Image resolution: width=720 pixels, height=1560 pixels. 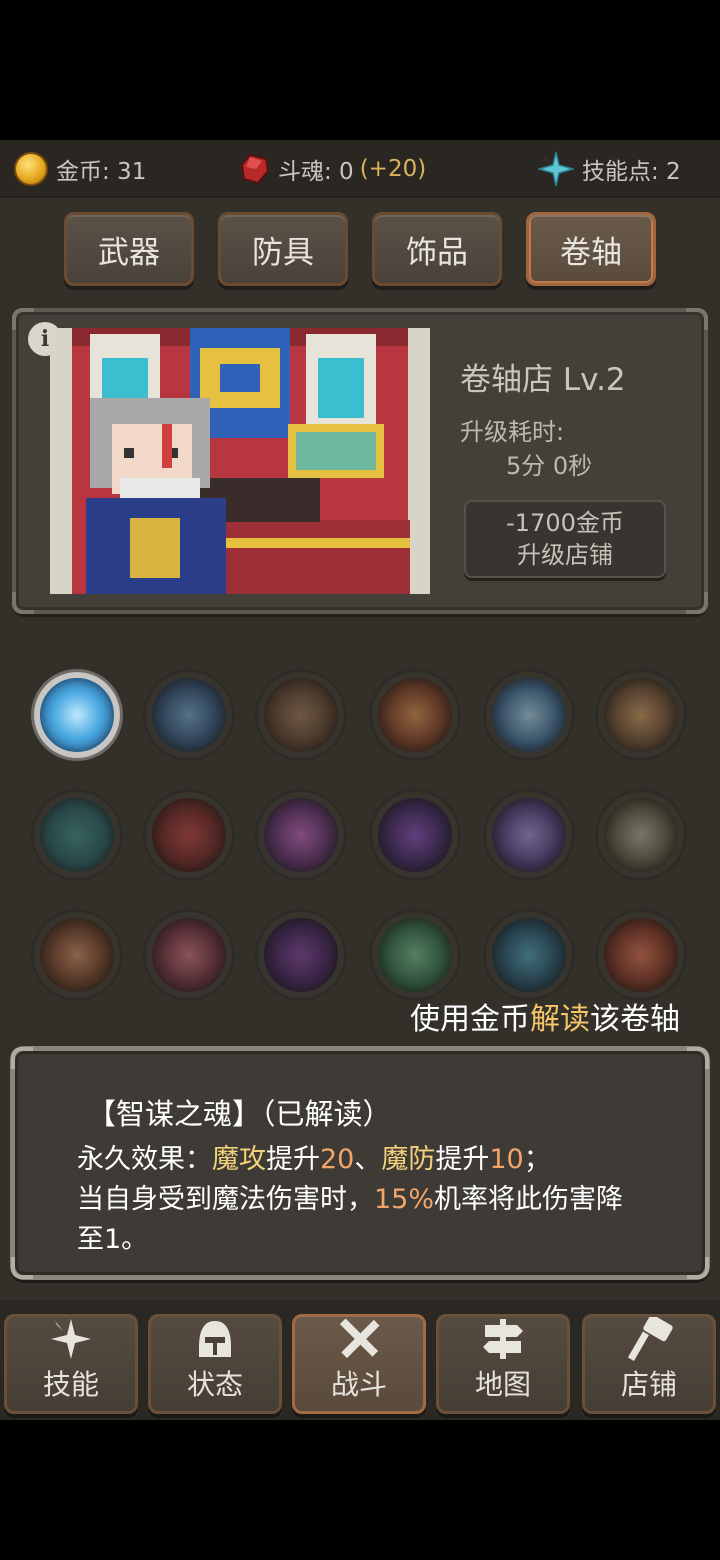 I want to click on skill-point-counter: 技能点: 2, so click(x=609, y=169).